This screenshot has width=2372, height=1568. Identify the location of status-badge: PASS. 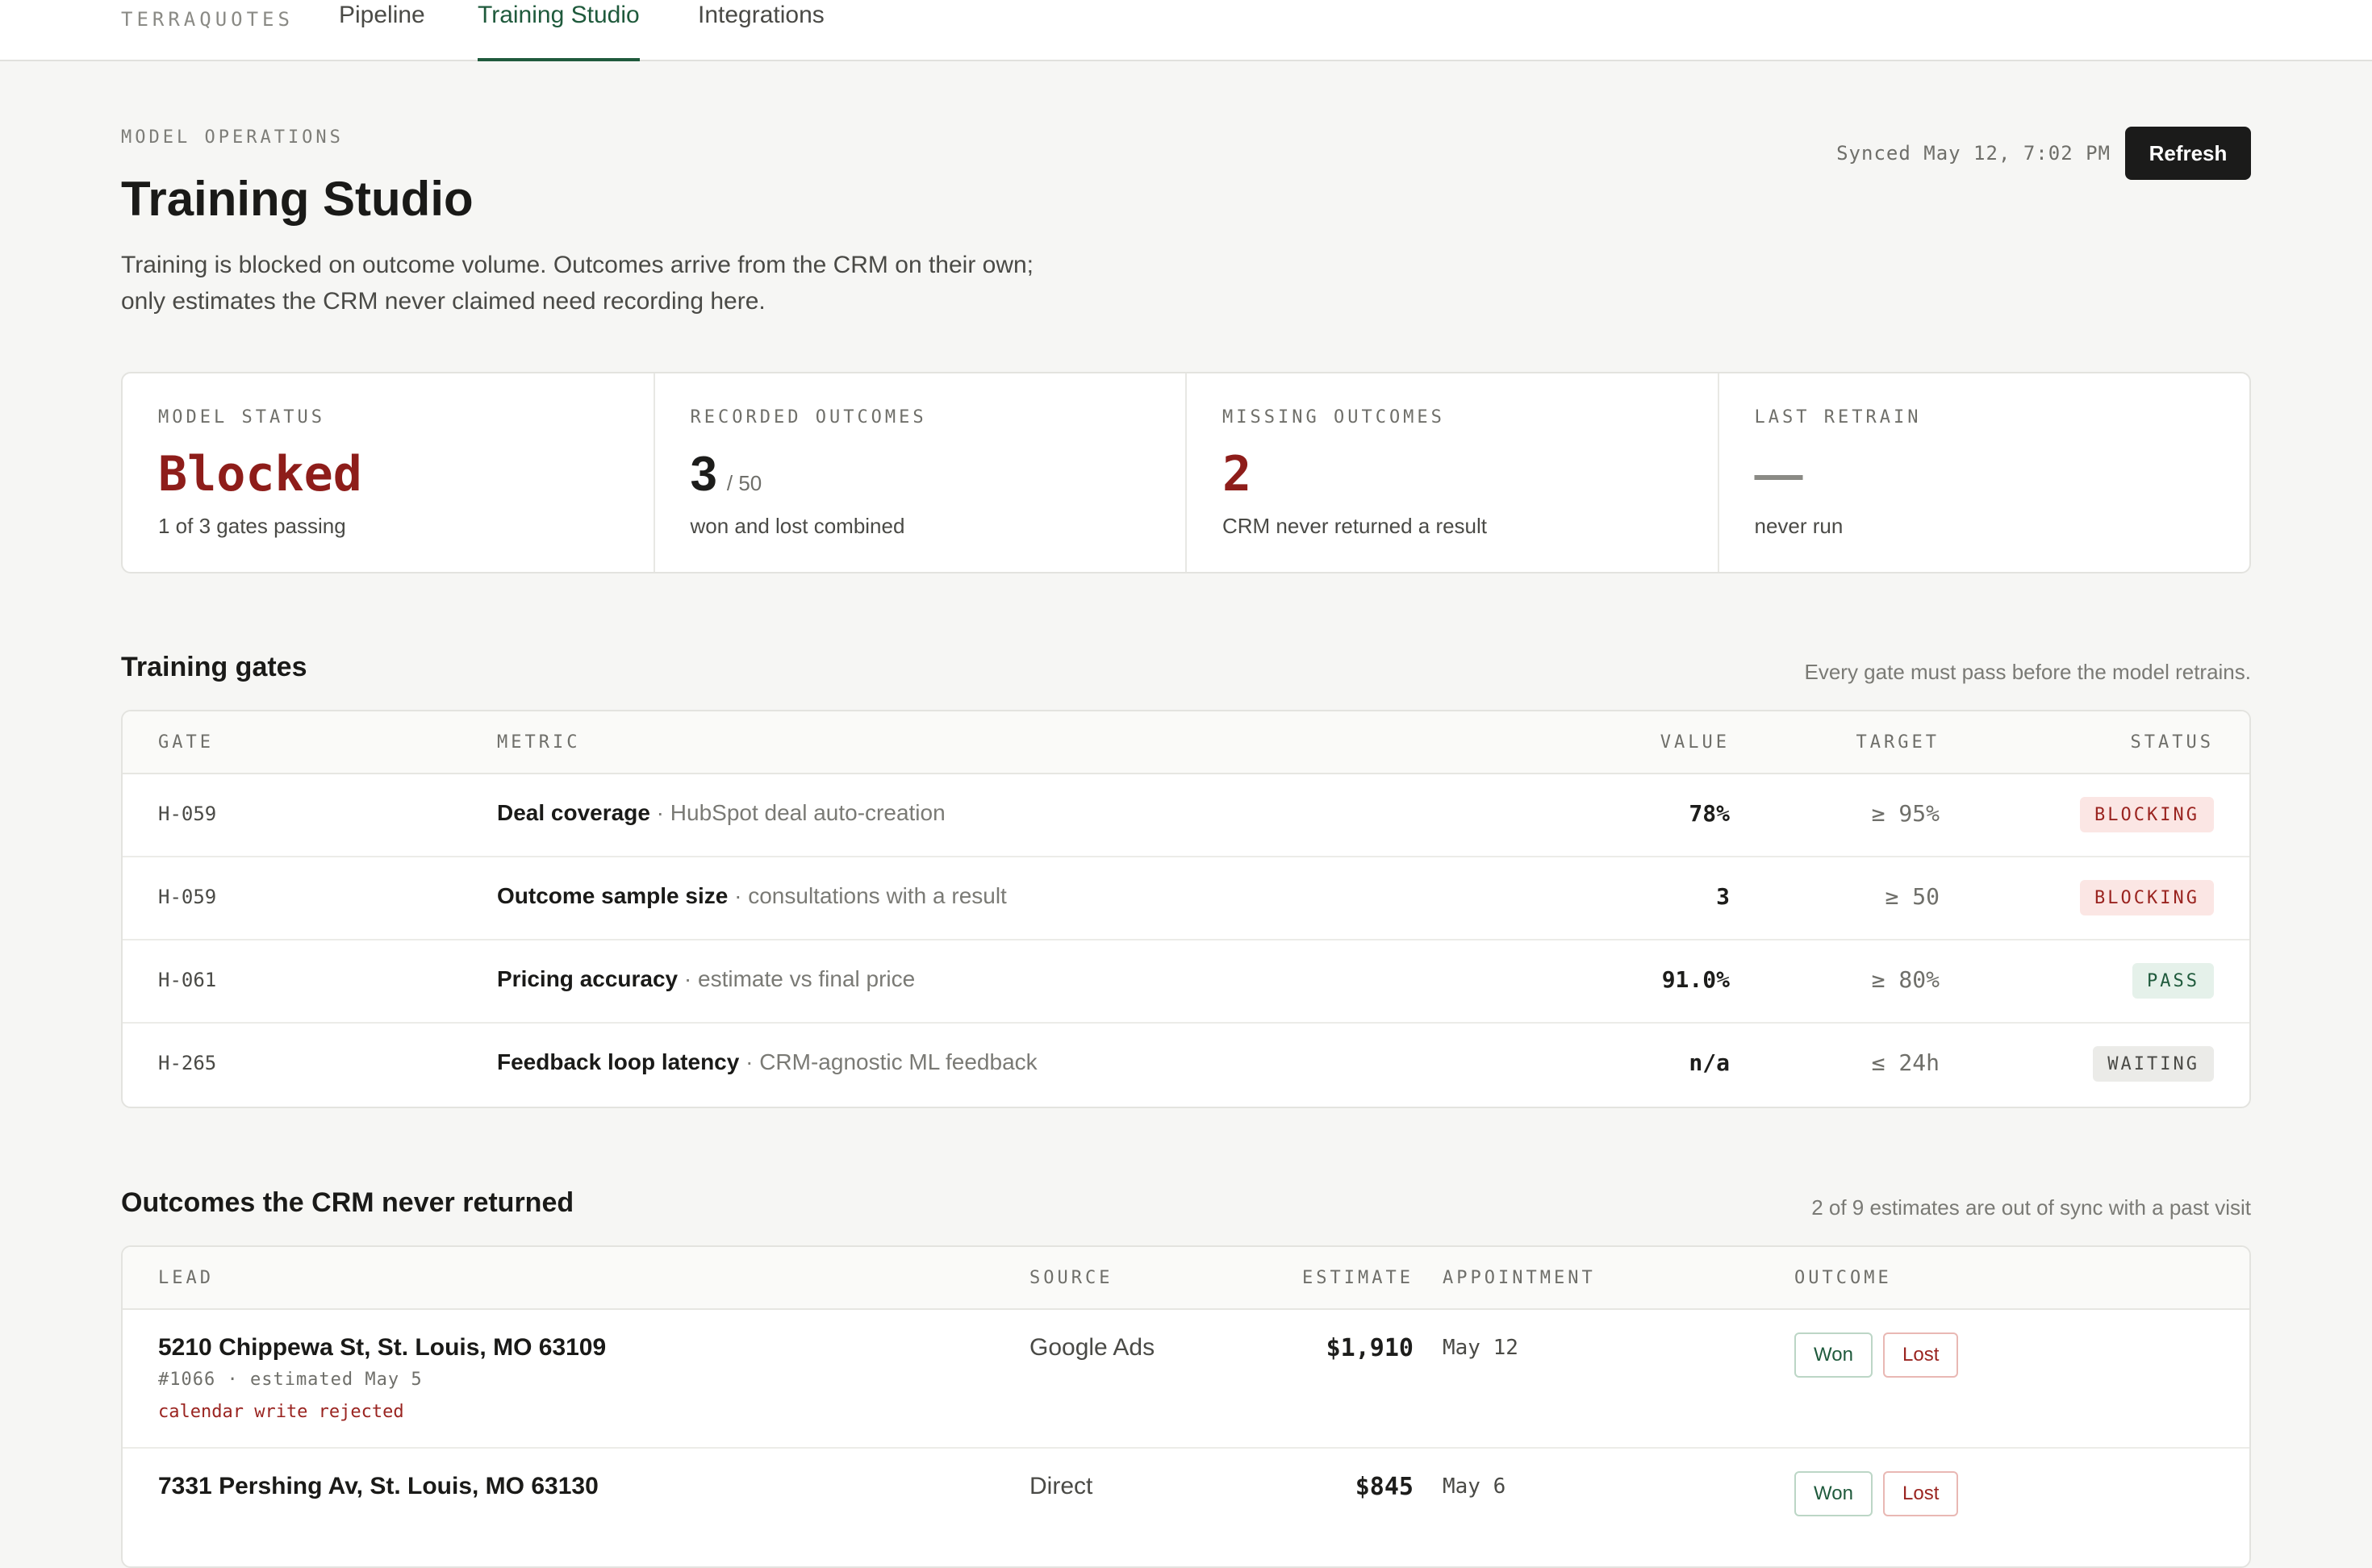
(2173, 981).